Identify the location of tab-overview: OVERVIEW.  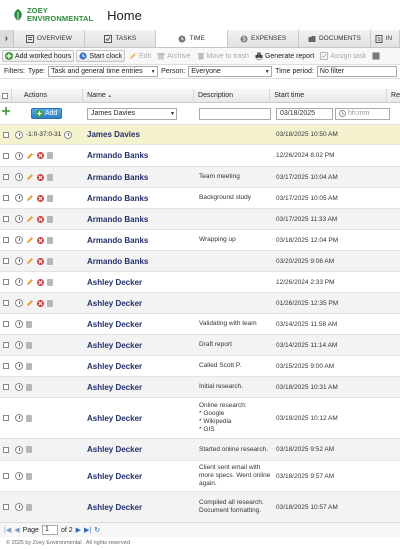
(49, 38).